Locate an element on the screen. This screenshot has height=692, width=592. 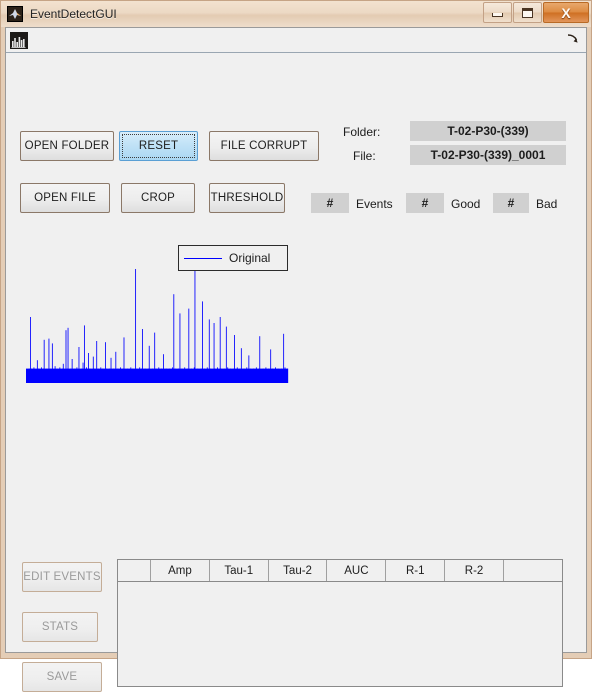
threshold-button: THRESHOLD is located at coordinates (247, 198).